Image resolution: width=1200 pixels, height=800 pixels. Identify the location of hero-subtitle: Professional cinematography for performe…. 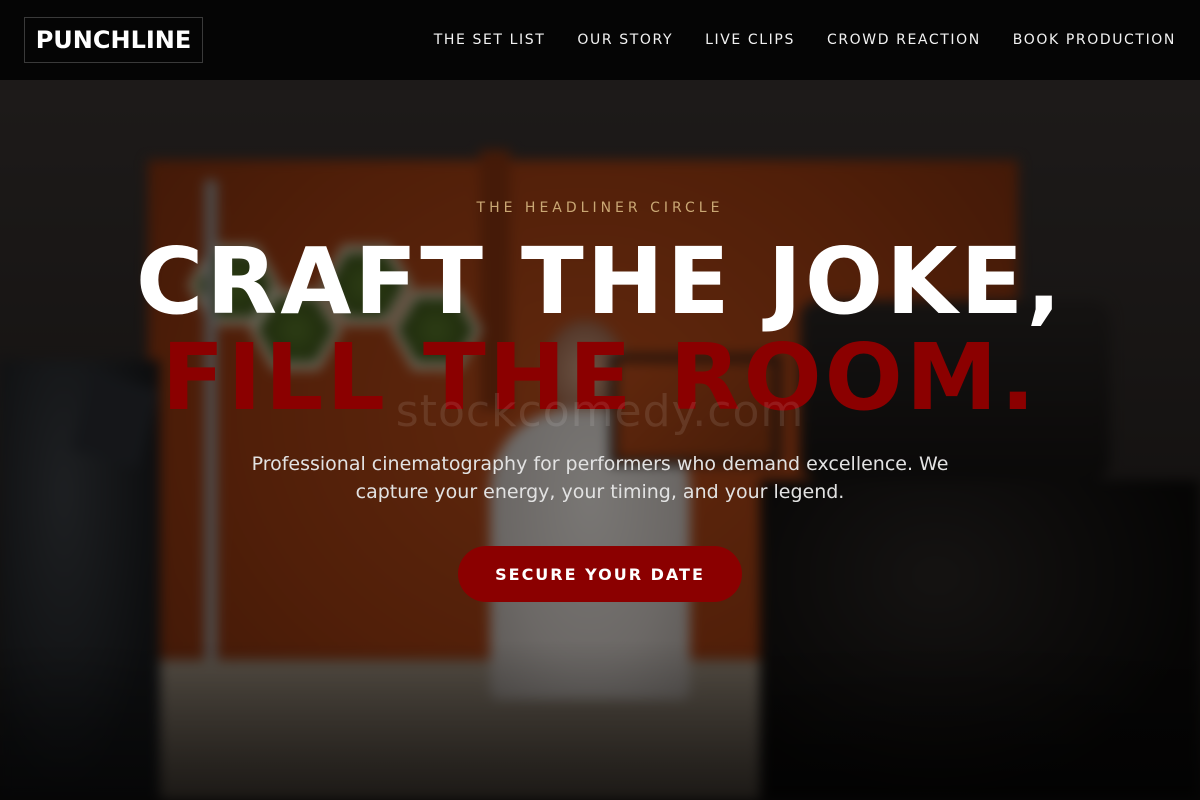
(600, 478).